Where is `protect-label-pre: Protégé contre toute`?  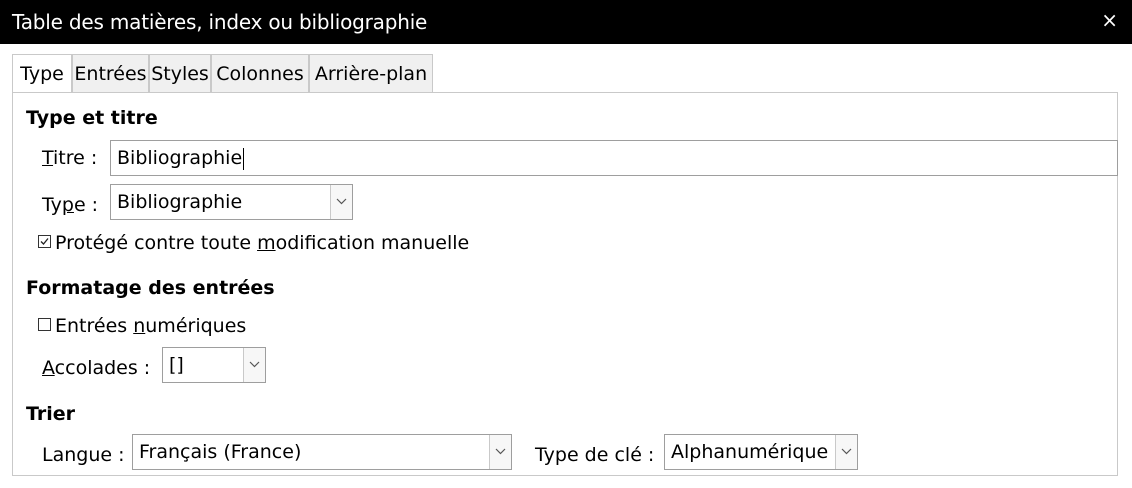 protect-label-pre: Protégé contre toute is located at coordinates (156, 243).